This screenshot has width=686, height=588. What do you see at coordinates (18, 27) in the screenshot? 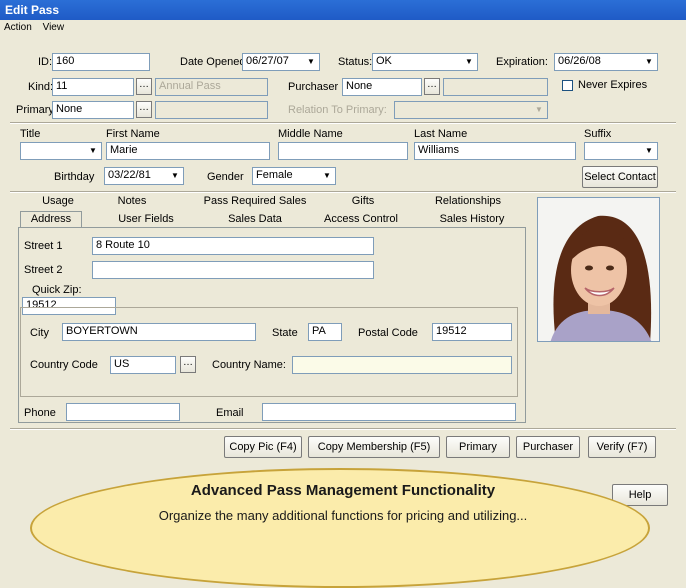
I see `menu-action: Action` at bounding box center [18, 27].